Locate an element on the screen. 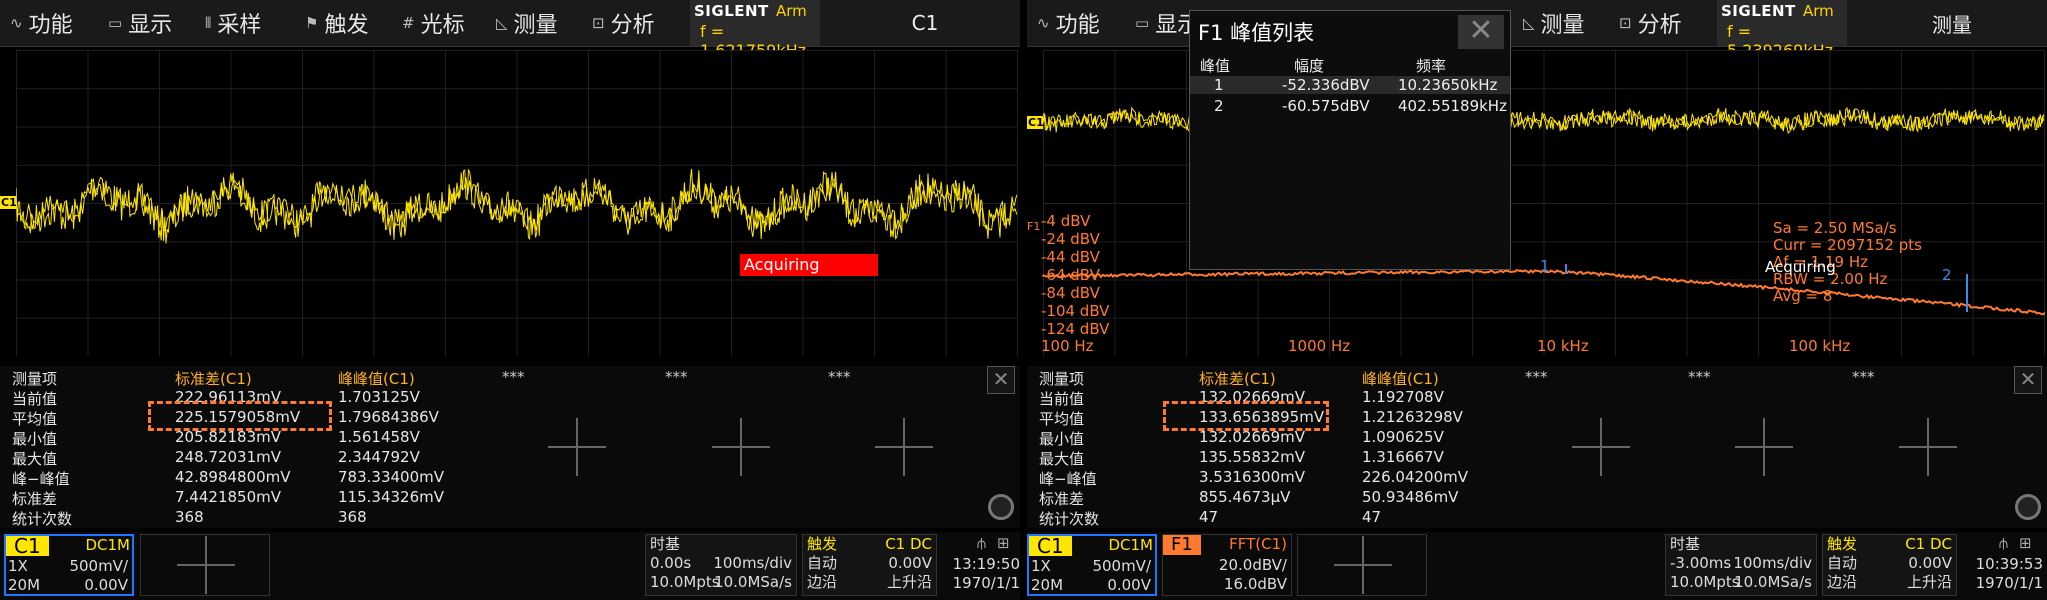 Image resolution: width=2047 pixels, height=600 pixels. meas-row-label: 峰−峰值 is located at coordinates (41, 479).